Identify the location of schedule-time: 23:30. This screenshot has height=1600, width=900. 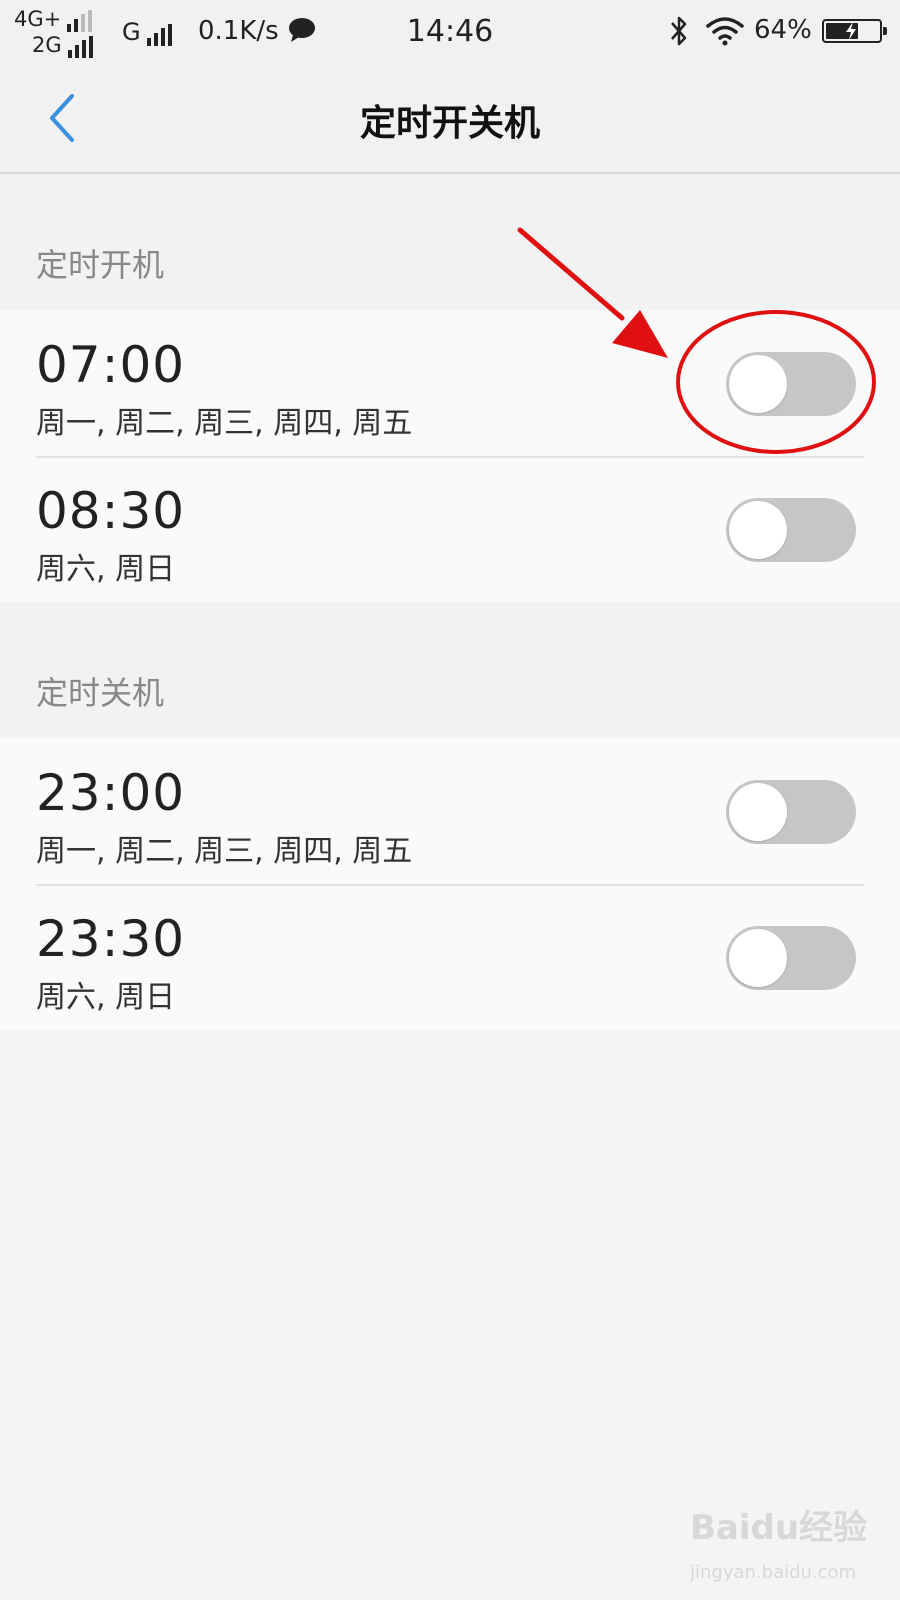
(111, 939).